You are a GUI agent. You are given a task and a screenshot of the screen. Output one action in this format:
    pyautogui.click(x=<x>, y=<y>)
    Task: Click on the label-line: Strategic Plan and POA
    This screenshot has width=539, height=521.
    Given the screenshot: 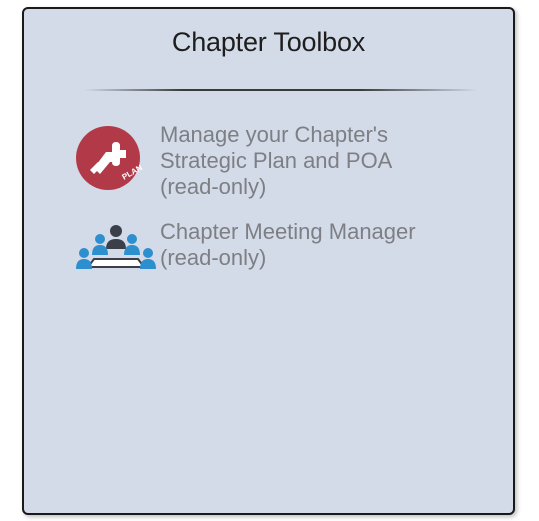 What is the action you would take?
    pyautogui.click(x=276, y=160)
    